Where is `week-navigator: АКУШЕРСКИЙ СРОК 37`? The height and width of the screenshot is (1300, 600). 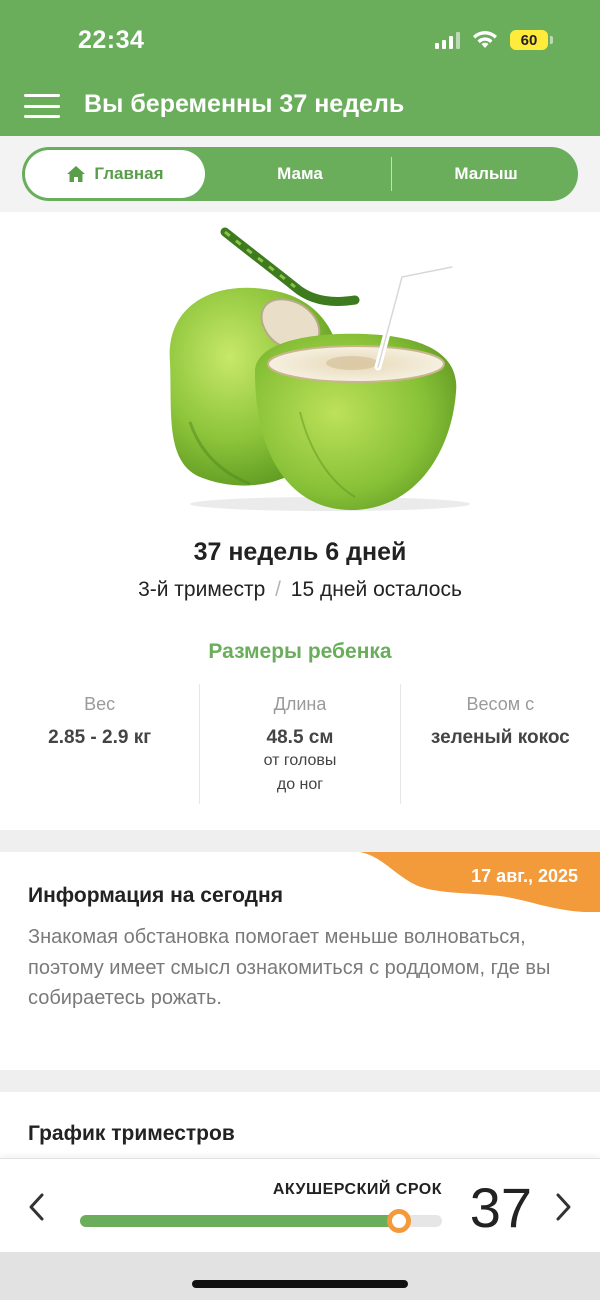 week-navigator: АКУШЕРСКИЙ СРОК 37 is located at coordinates (300, 1205).